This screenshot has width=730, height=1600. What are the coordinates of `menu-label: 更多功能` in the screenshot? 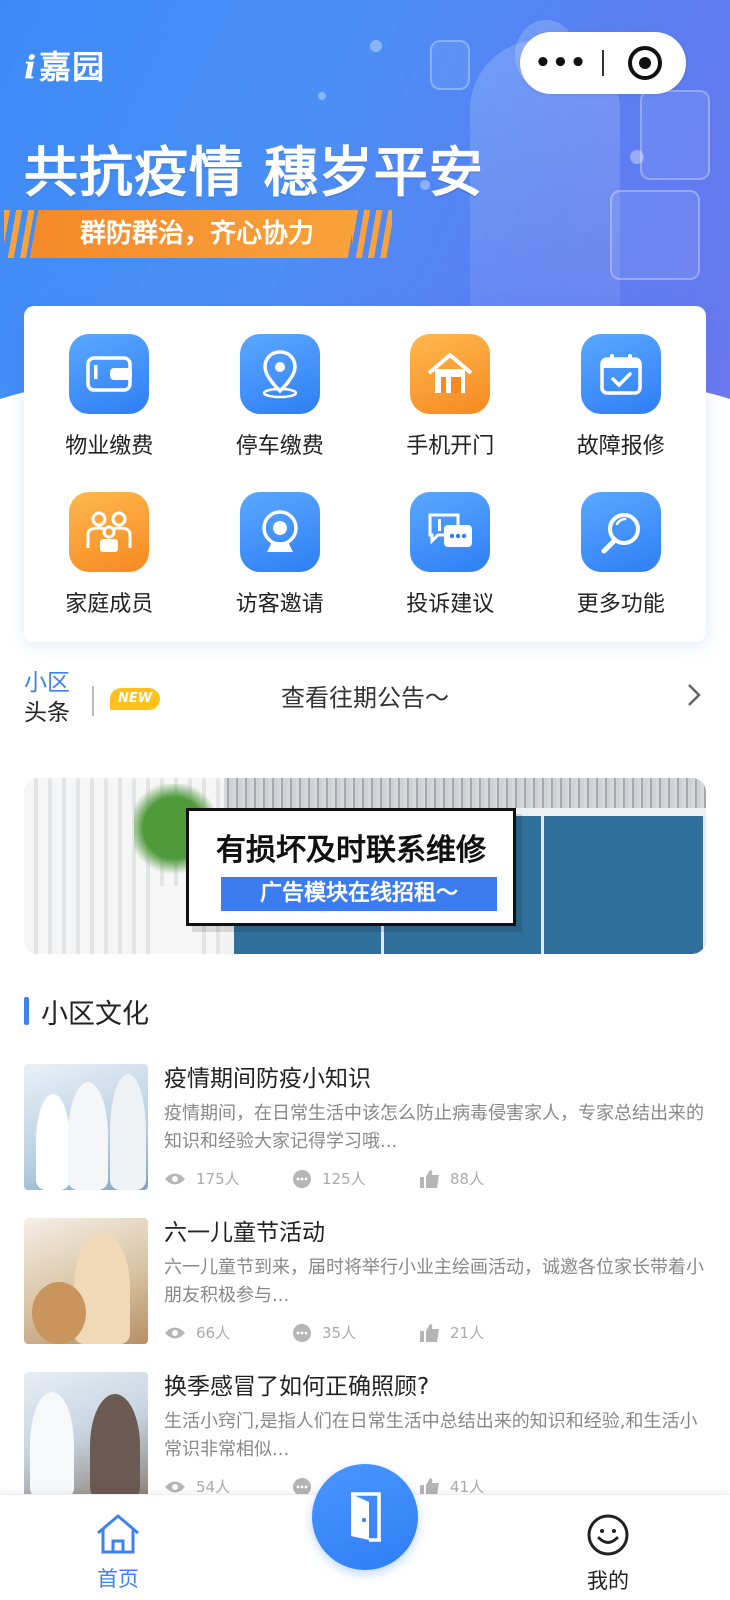 It's located at (620, 604).